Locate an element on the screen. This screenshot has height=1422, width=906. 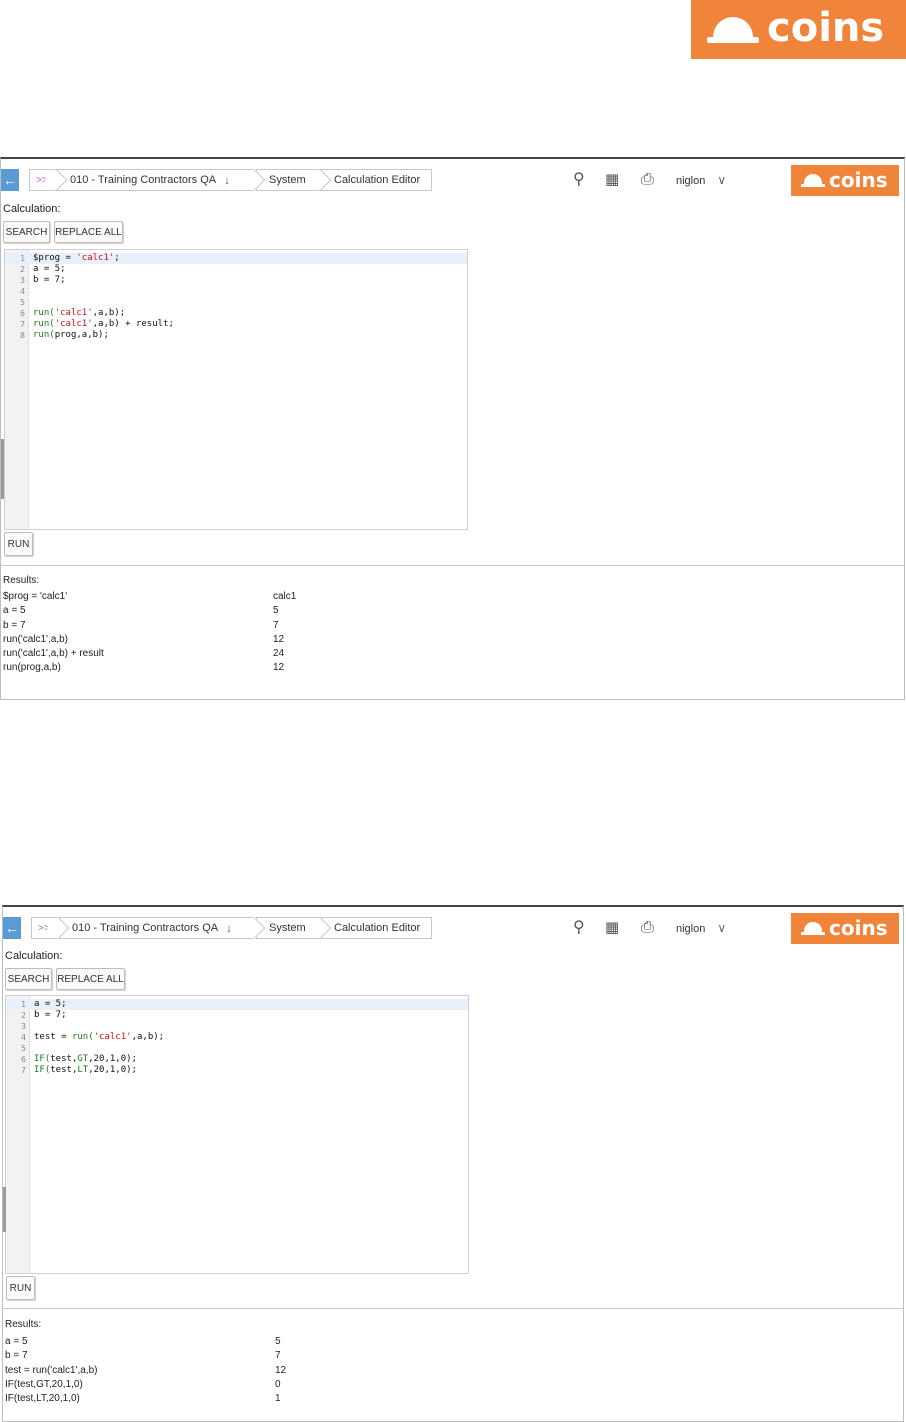
code-line: 2 a = 5; is located at coordinates (236, 269).